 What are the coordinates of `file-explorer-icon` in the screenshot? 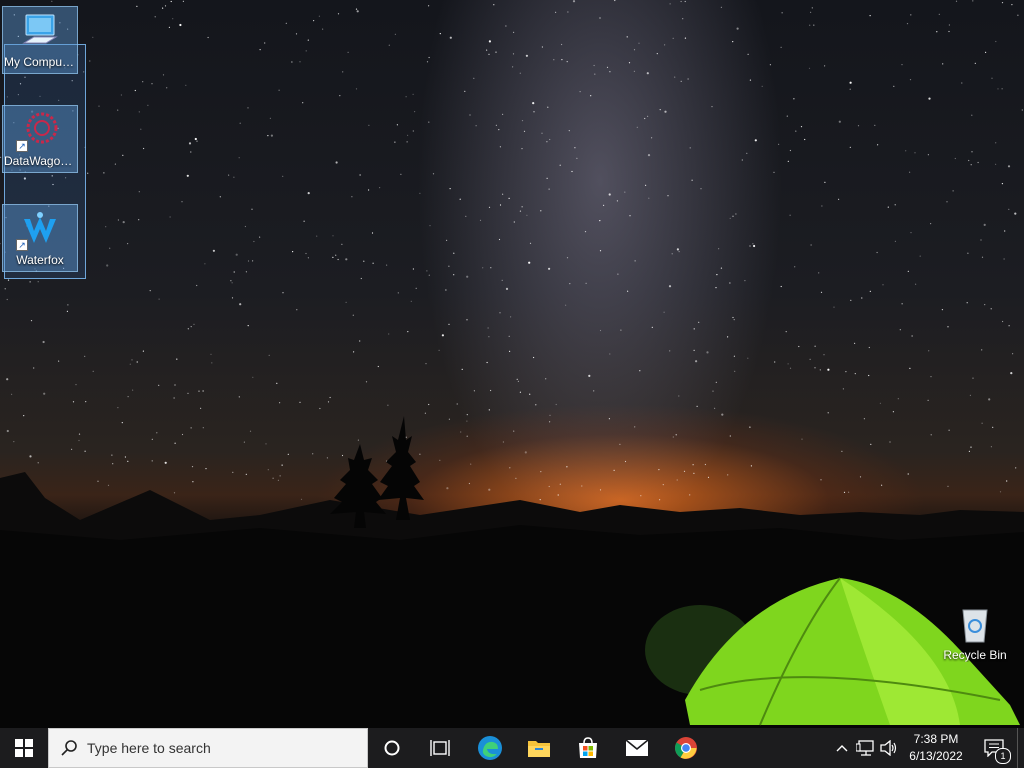 It's located at (539, 749).